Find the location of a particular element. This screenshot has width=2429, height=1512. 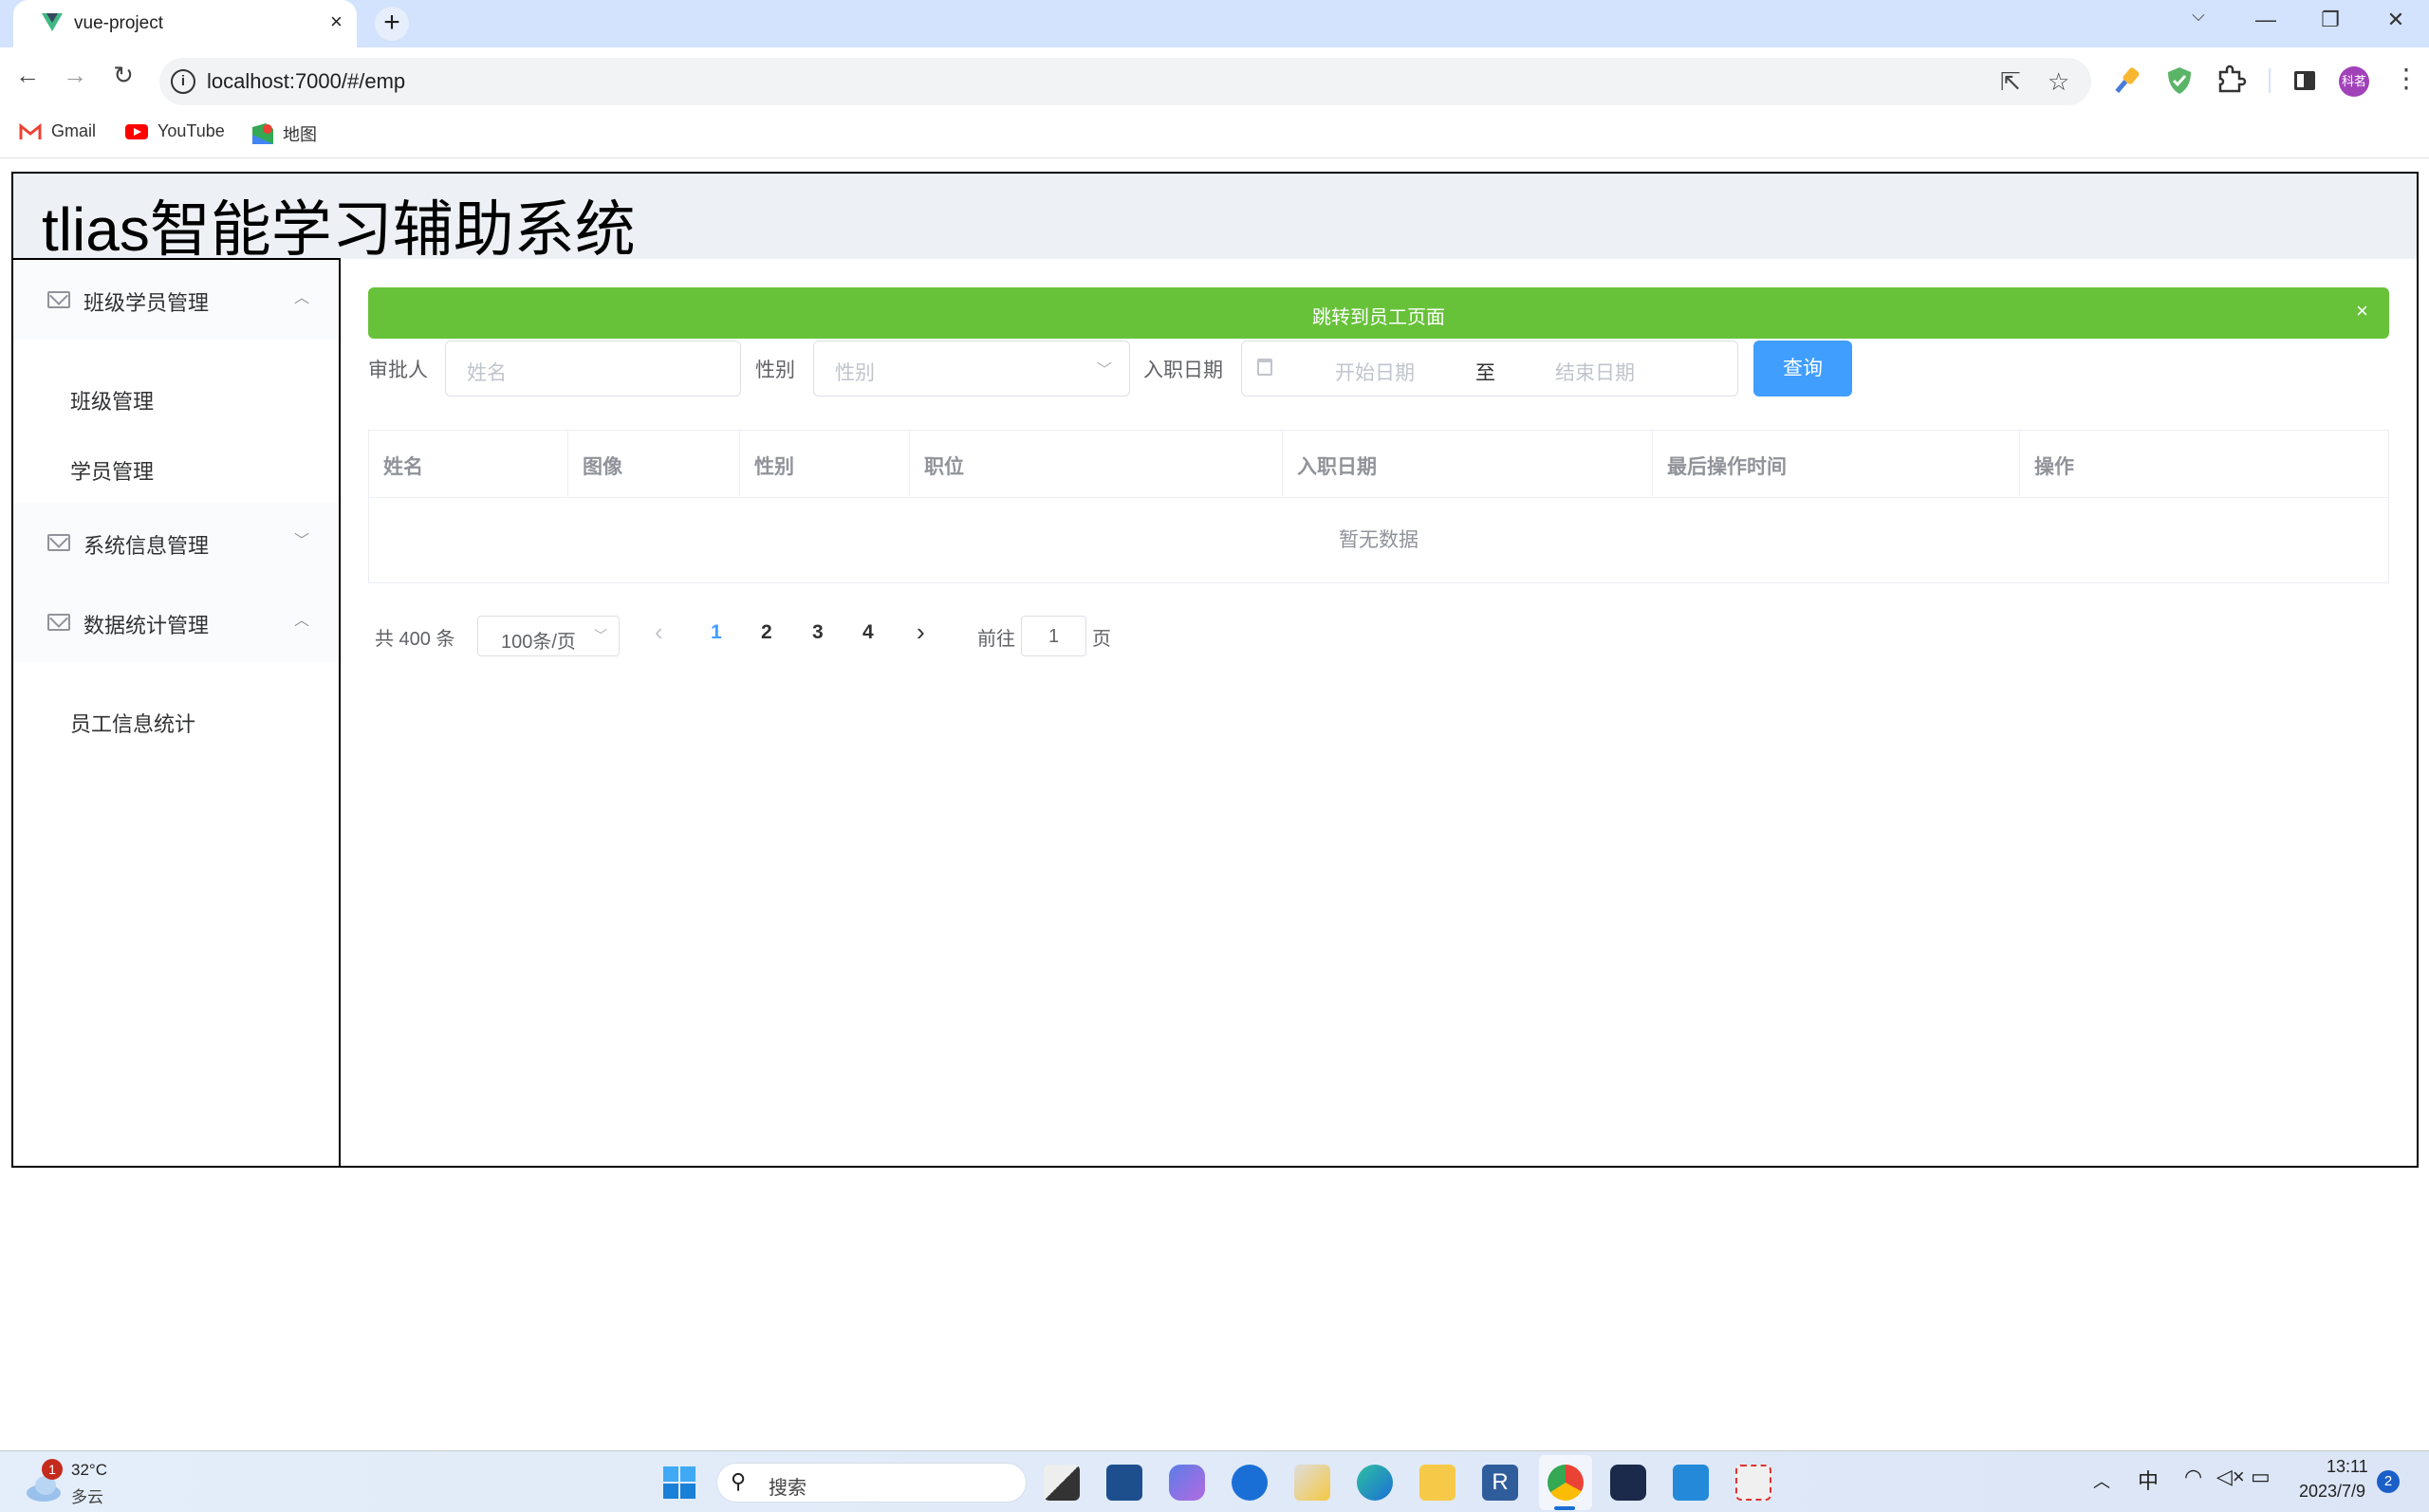

page-1: 1 is located at coordinates (716, 632).